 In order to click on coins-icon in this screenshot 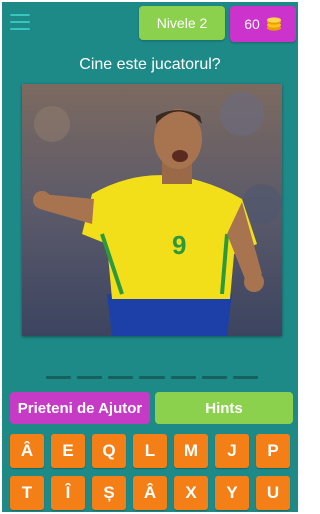, I will do `click(273, 24)`.